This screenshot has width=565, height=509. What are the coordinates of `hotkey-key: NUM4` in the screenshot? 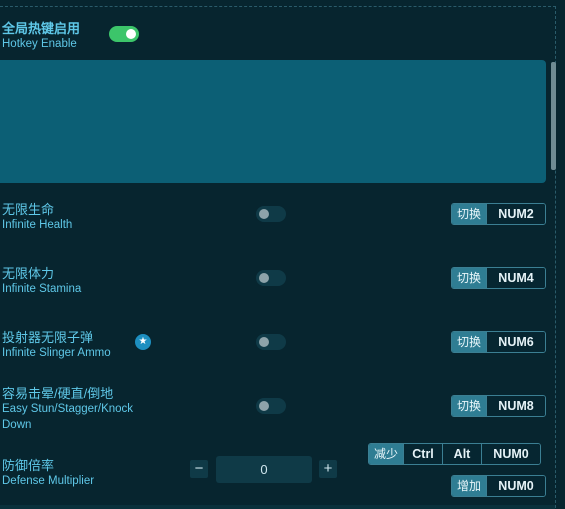 It's located at (516, 278).